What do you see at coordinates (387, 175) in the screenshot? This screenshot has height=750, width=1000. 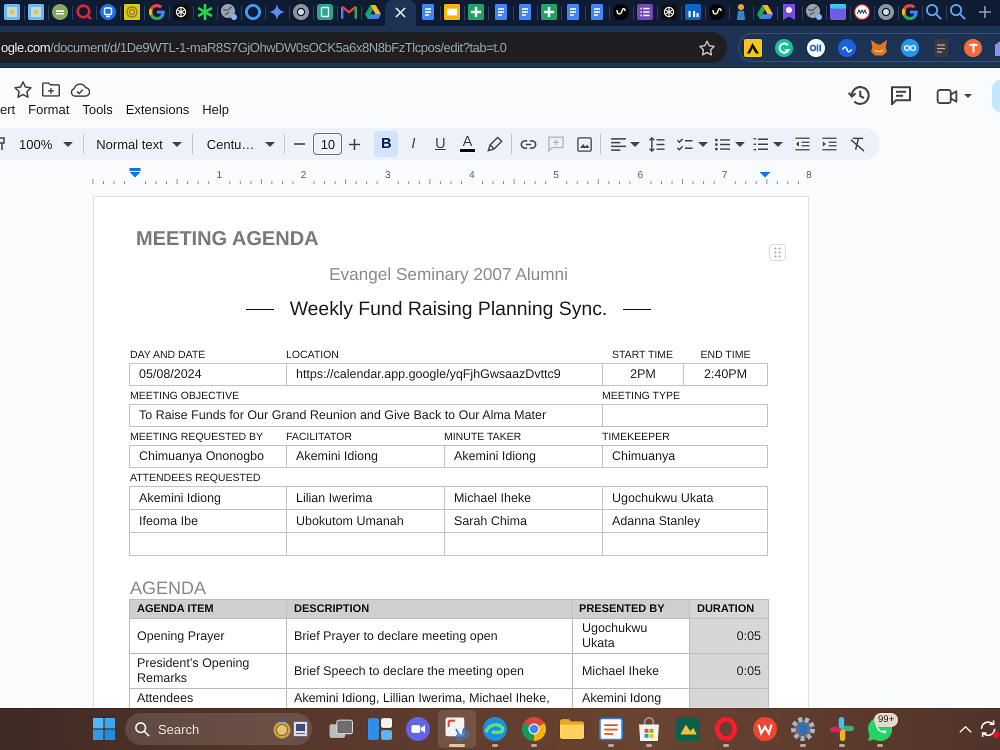 I see `ruler-number: 3` at bounding box center [387, 175].